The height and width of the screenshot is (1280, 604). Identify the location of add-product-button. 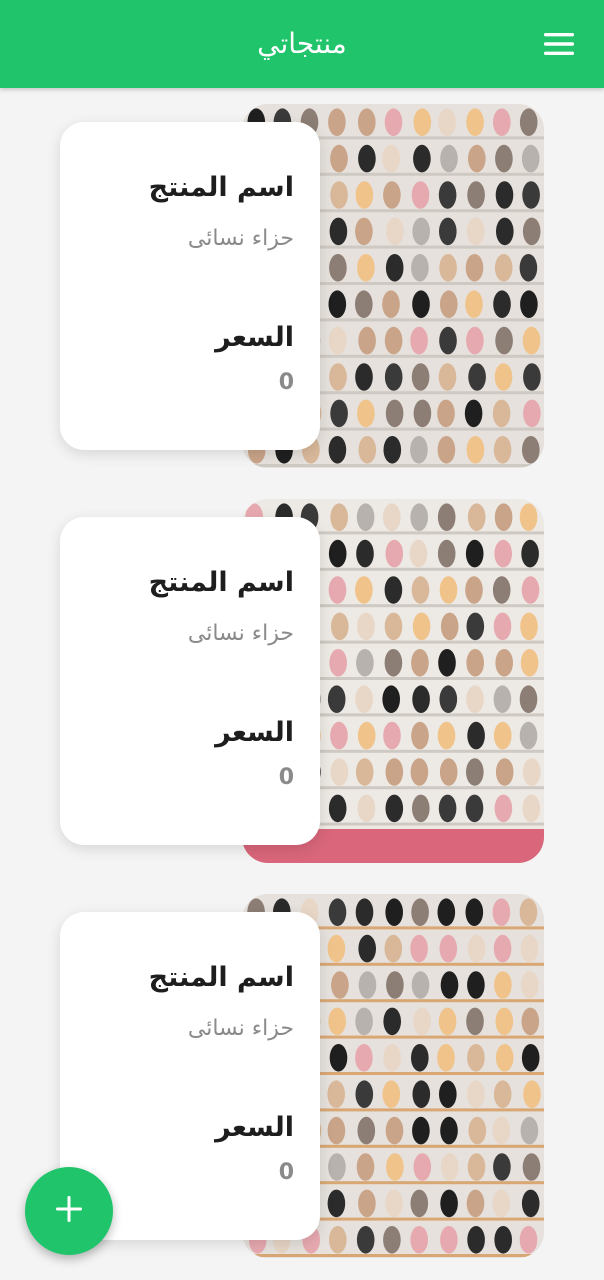
(69, 1211).